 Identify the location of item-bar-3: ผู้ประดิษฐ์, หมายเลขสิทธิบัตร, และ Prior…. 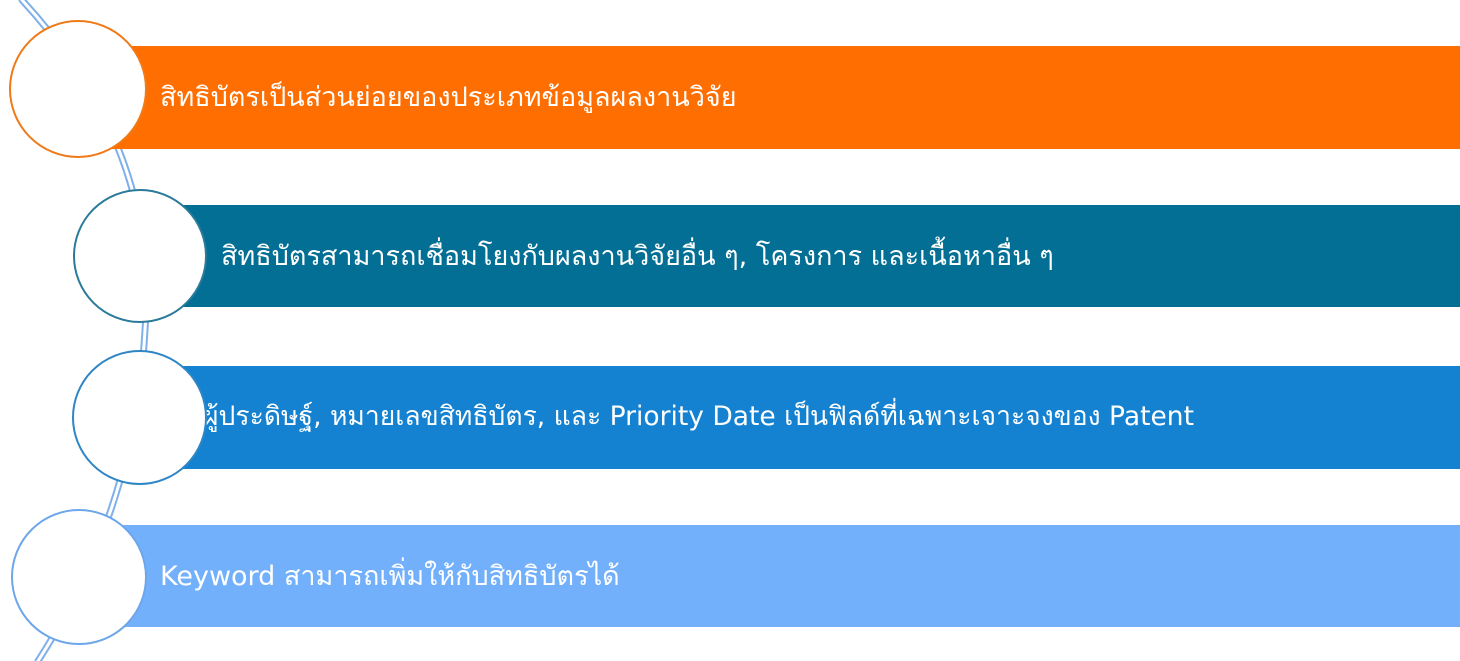
(807, 417).